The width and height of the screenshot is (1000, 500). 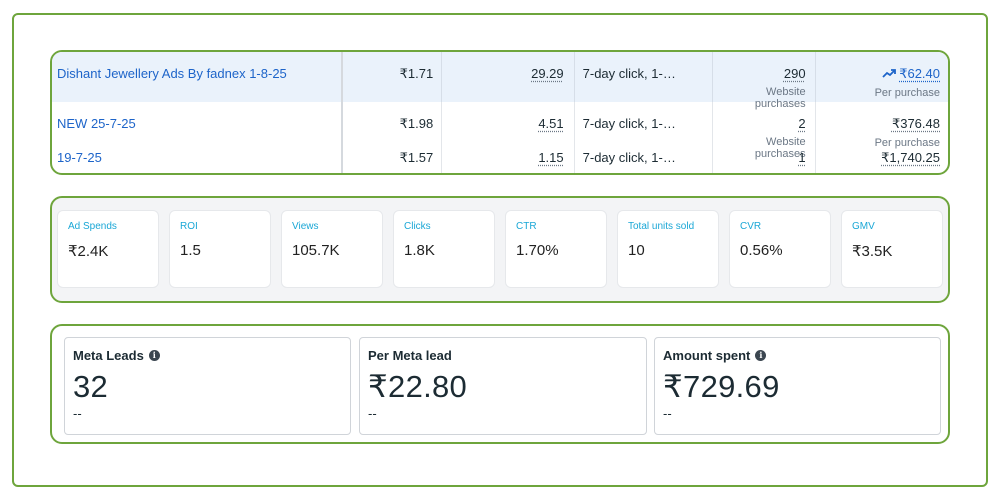 What do you see at coordinates (910, 157) in the screenshot?
I see `cost-per-result-value: ₹1,740.25` at bounding box center [910, 157].